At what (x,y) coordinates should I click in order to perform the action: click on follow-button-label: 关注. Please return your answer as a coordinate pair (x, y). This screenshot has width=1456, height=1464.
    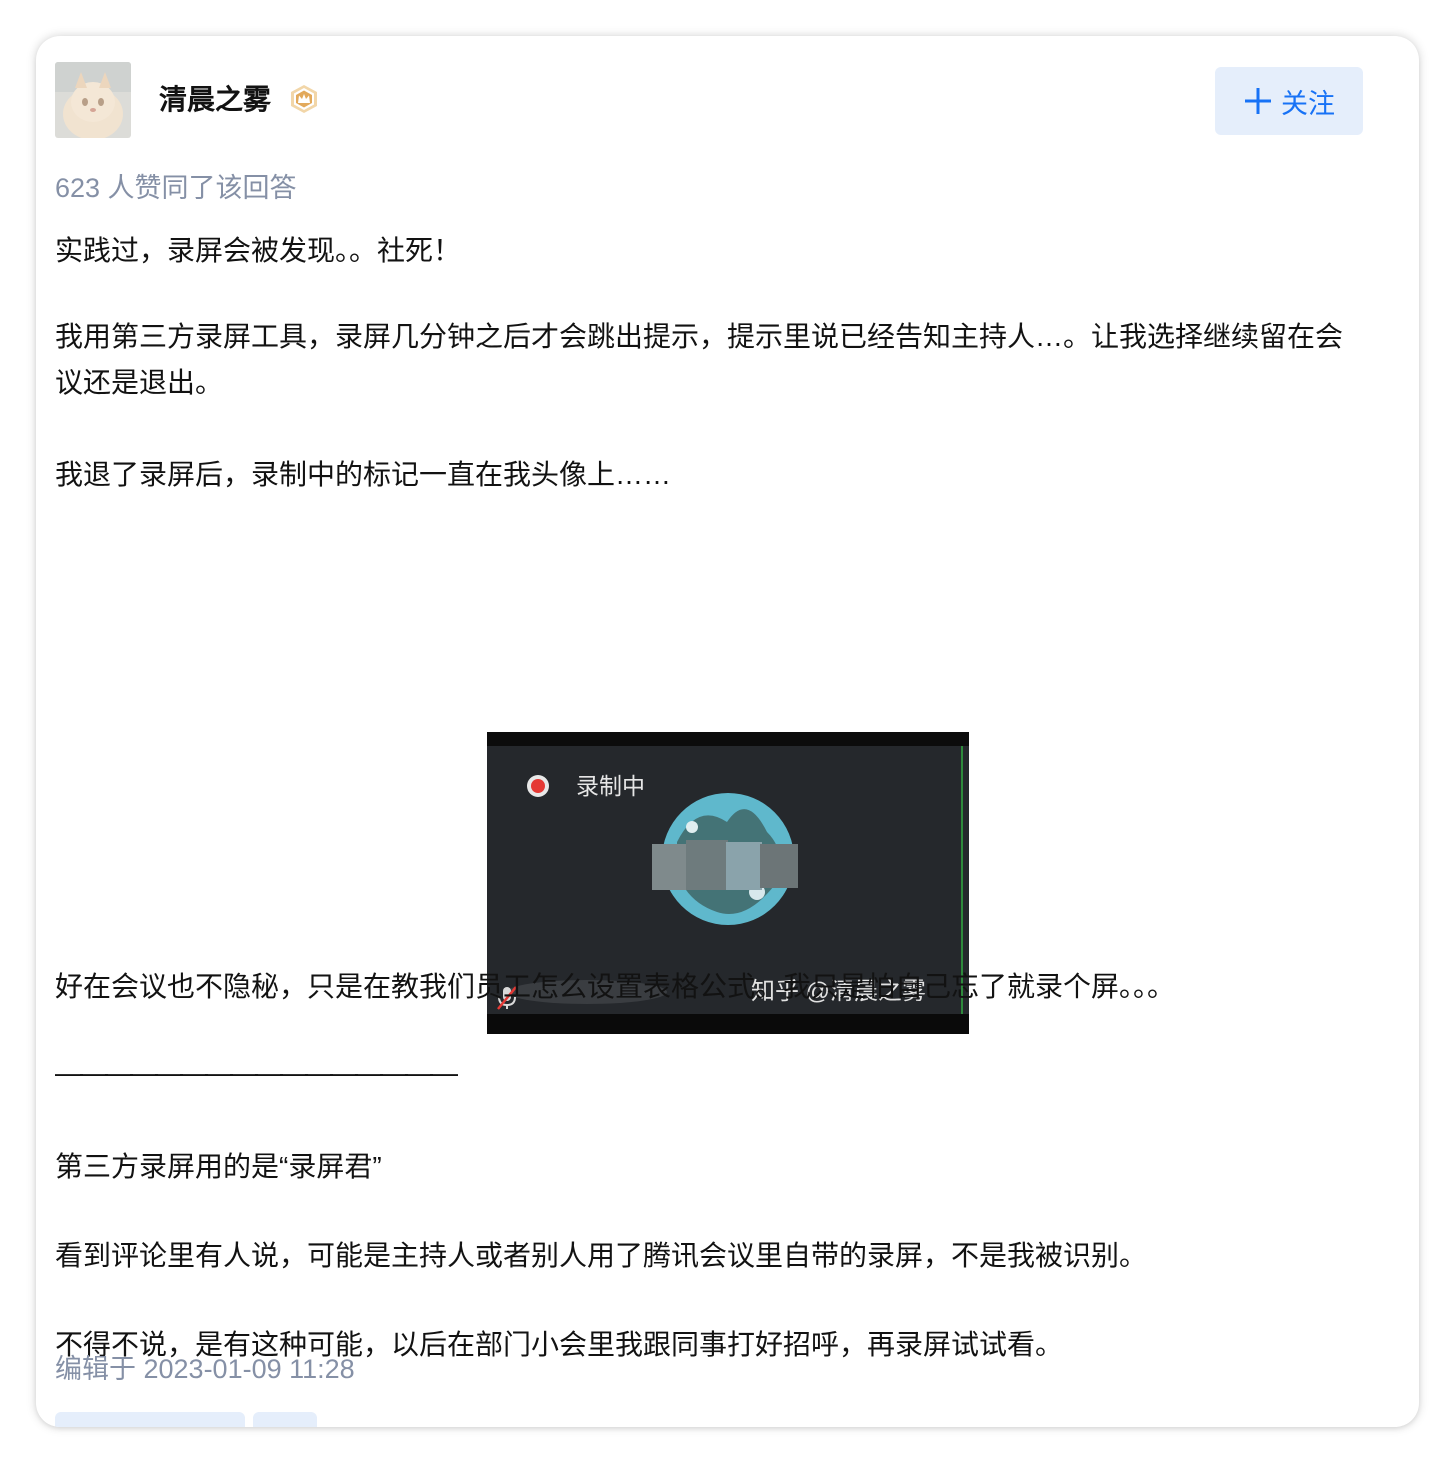
    Looking at the image, I should click on (1308, 103).